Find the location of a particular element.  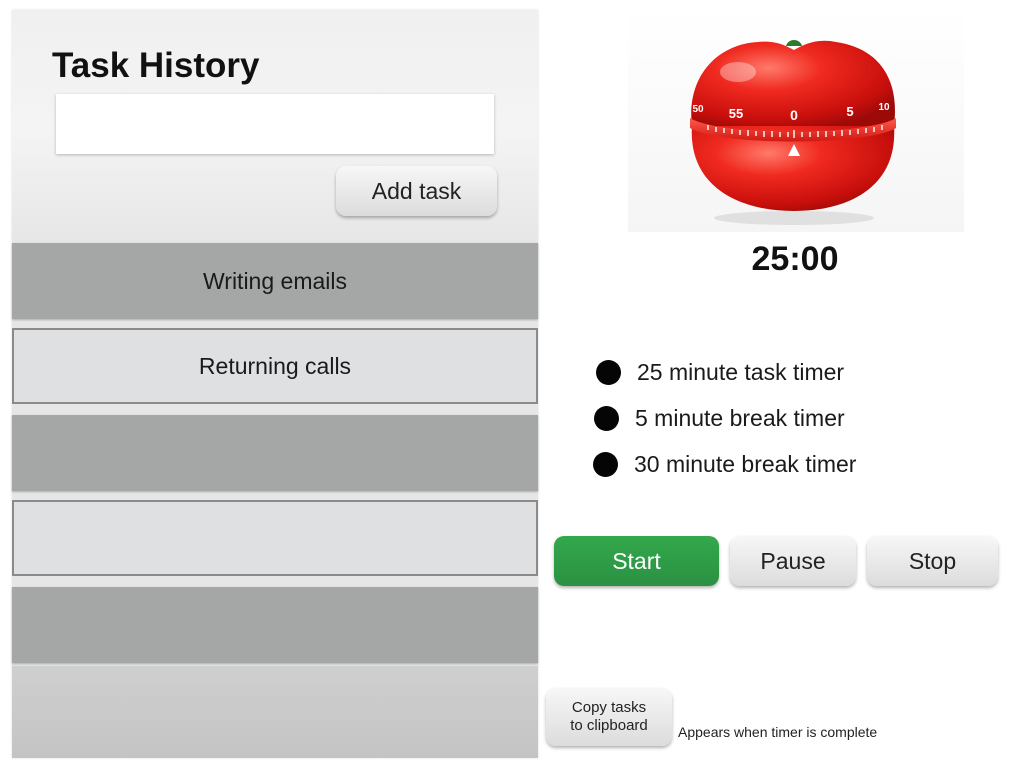

option-5-minute-break-timer: 5 minute break timer is located at coordinates (719, 418).